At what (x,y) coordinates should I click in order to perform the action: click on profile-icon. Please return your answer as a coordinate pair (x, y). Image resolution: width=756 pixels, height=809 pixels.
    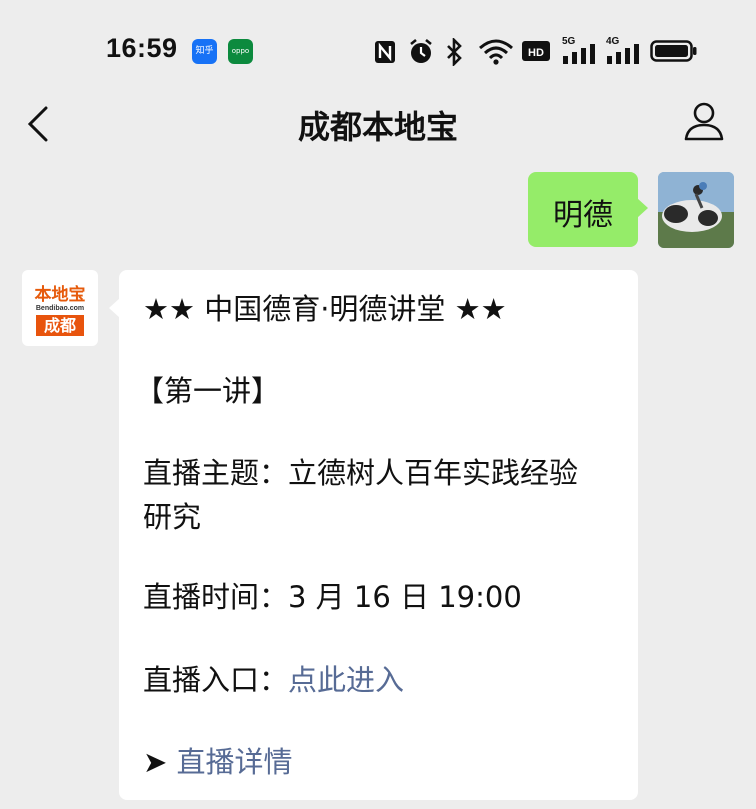
    Looking at the image, I should click on (704, 121).